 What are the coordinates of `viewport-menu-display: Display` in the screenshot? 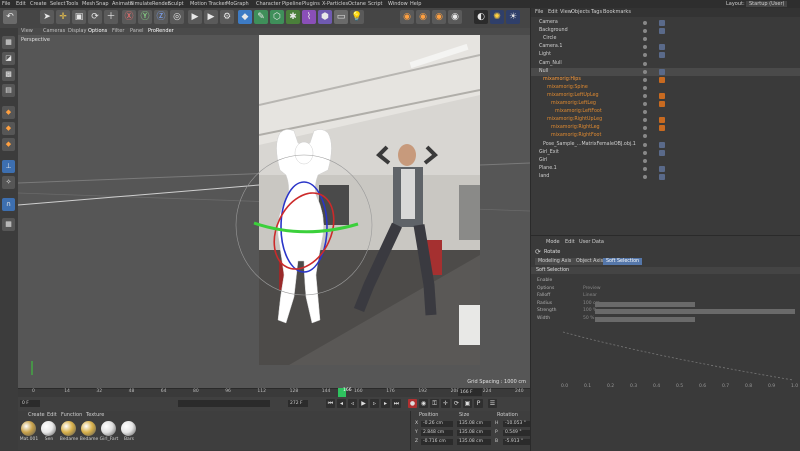 It's located at (77, 31).